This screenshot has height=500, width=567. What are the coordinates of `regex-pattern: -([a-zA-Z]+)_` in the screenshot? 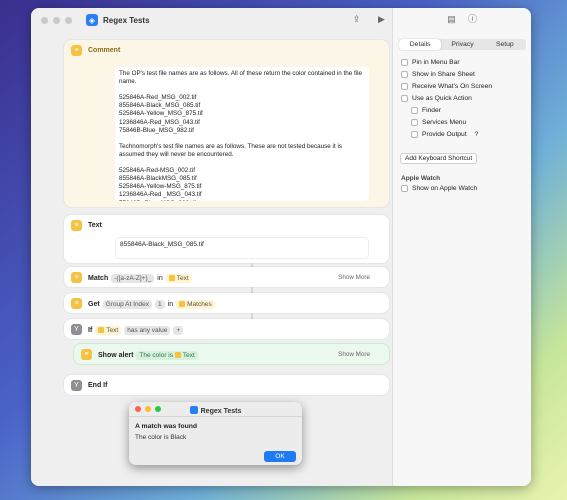 It's located at (133, 278).